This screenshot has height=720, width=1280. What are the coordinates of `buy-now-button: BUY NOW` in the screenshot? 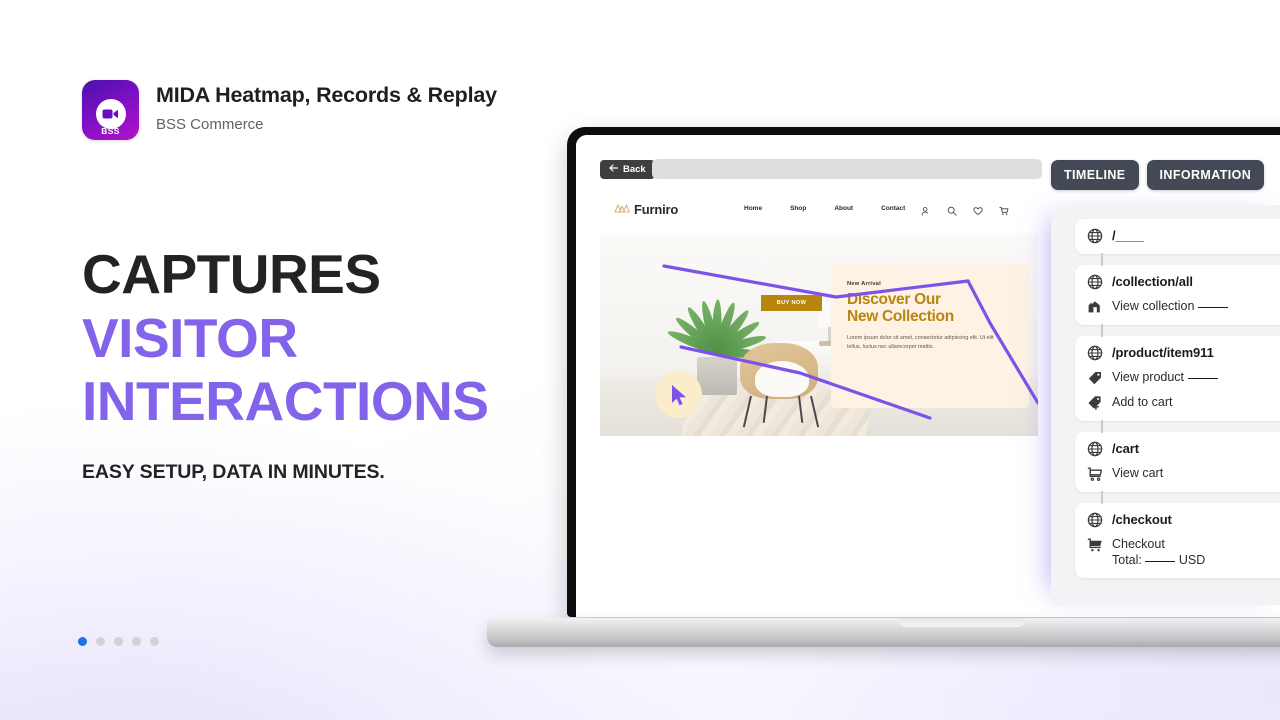 It's located at (791, 303).